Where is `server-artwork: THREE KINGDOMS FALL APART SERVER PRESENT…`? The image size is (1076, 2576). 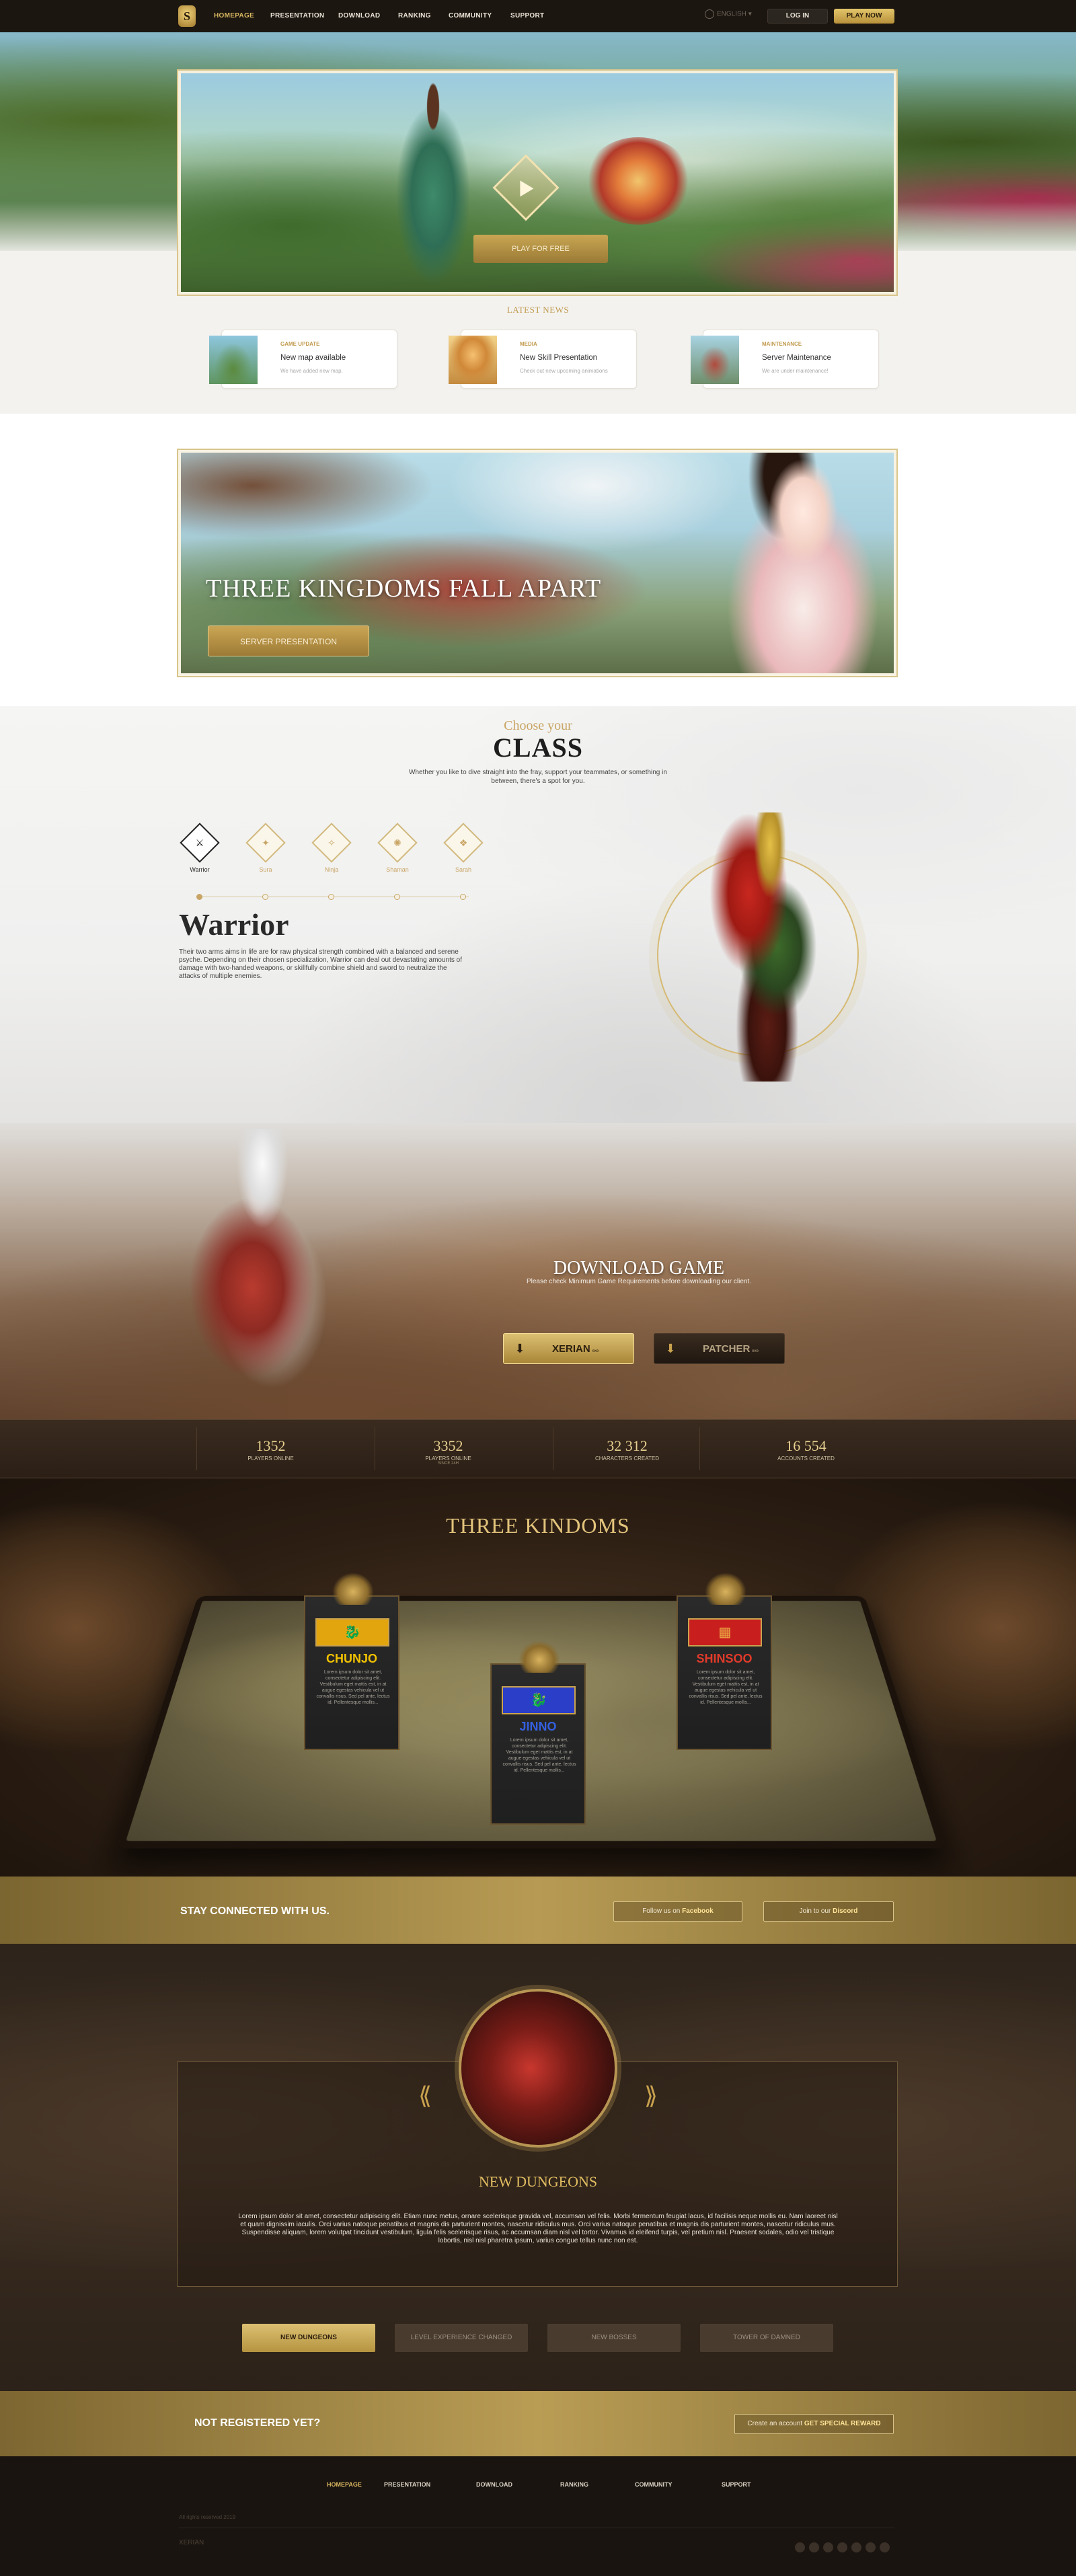
server-artwork: THREE KINGDOMS FALL APART SERVER PRESENT… is located at coordinates (537, 563).